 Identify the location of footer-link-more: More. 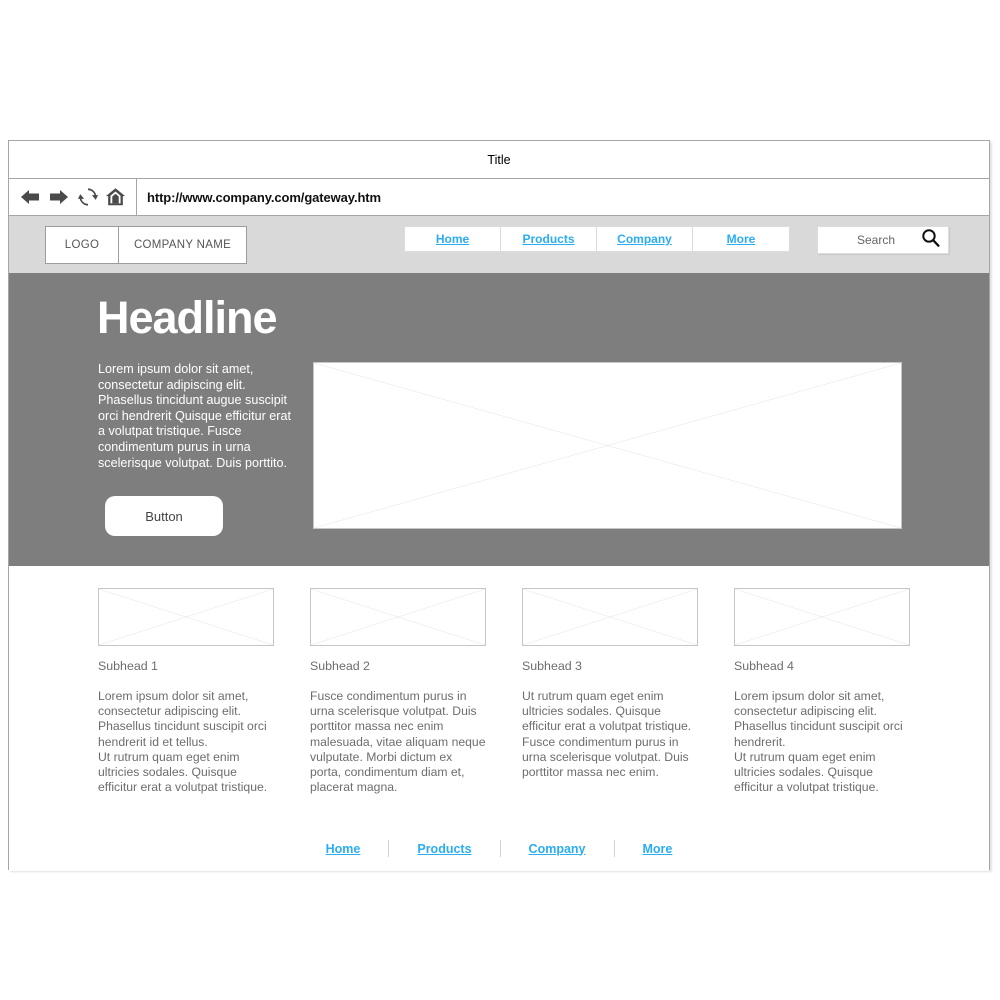
(658, 849).